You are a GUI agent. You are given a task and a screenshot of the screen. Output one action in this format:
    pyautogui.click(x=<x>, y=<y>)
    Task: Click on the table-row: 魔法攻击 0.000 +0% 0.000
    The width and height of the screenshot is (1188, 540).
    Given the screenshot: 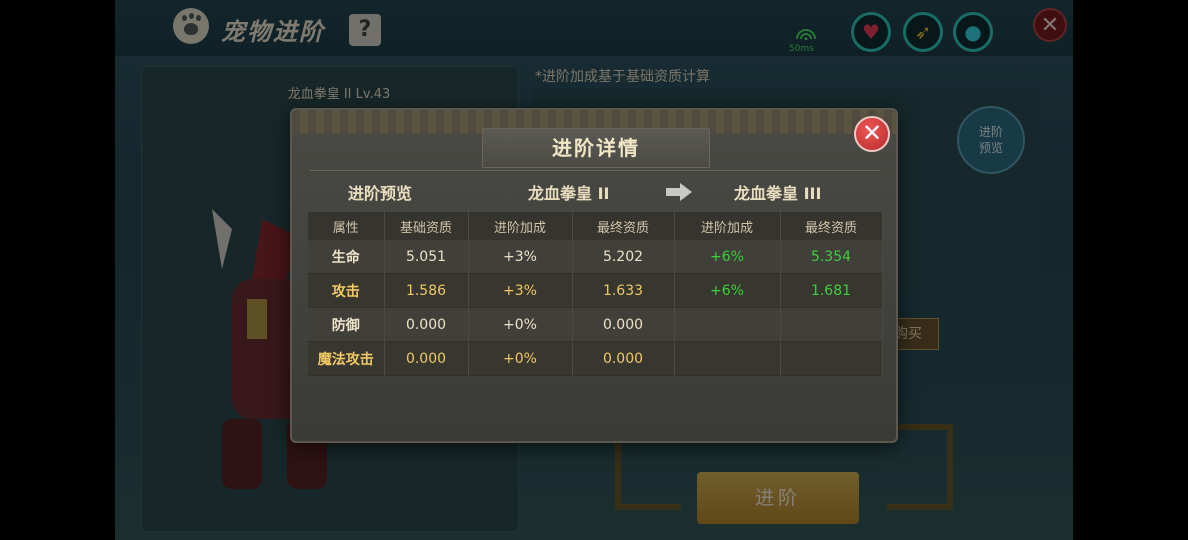 What is the action you would take?
    pyautogui.click(x=595, y=358)
    